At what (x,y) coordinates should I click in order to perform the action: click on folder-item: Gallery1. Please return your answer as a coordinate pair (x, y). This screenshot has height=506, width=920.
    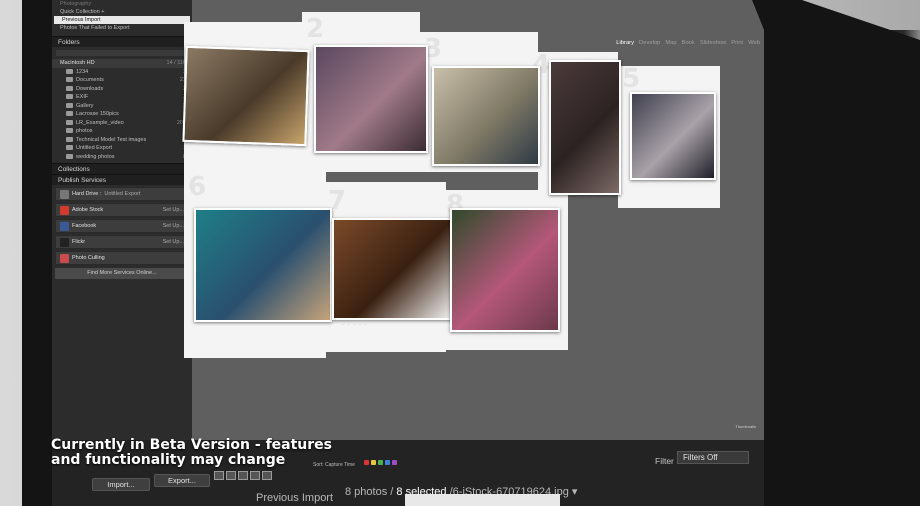
    Looking at the image, I should click on (122, 106).